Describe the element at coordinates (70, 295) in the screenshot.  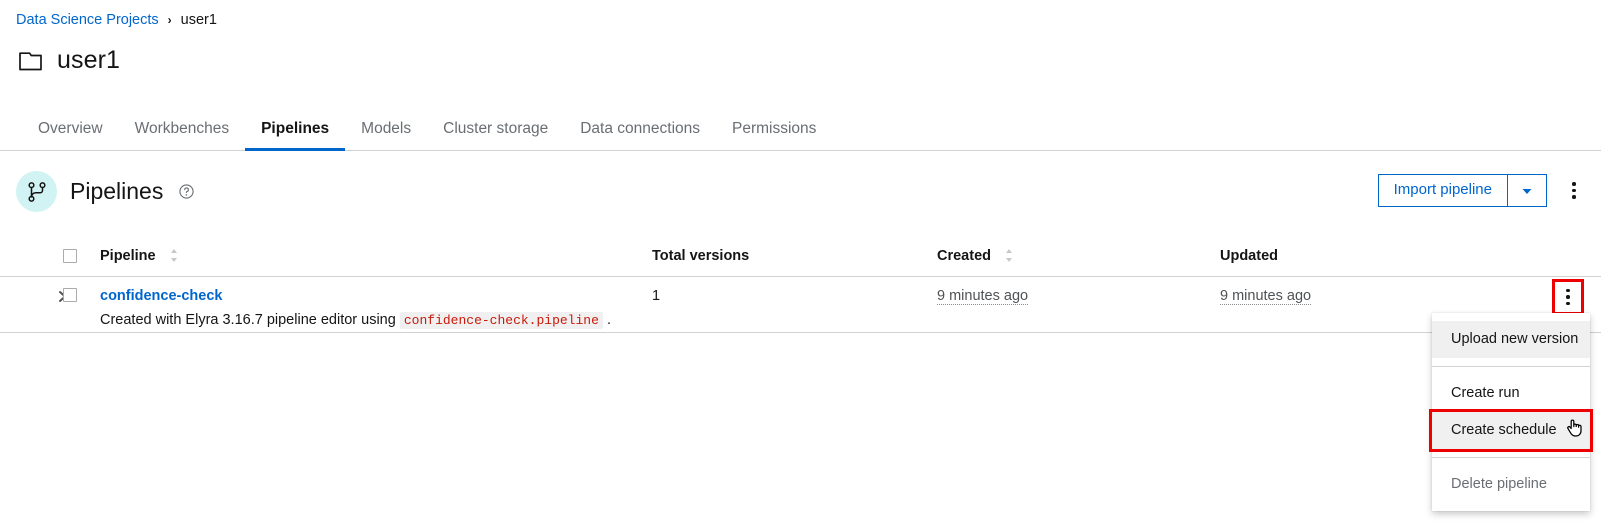
I see `row-select-checkbox` at that location.